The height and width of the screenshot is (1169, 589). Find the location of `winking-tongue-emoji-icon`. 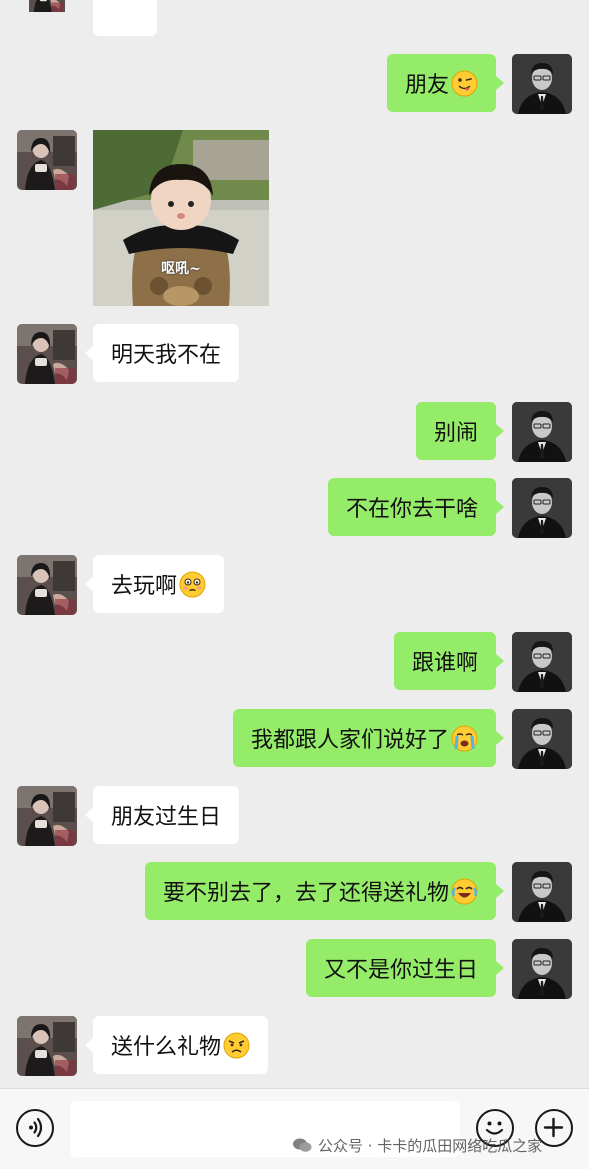

winking-tongue-emoji-icon is located at coordinates (464, 83).